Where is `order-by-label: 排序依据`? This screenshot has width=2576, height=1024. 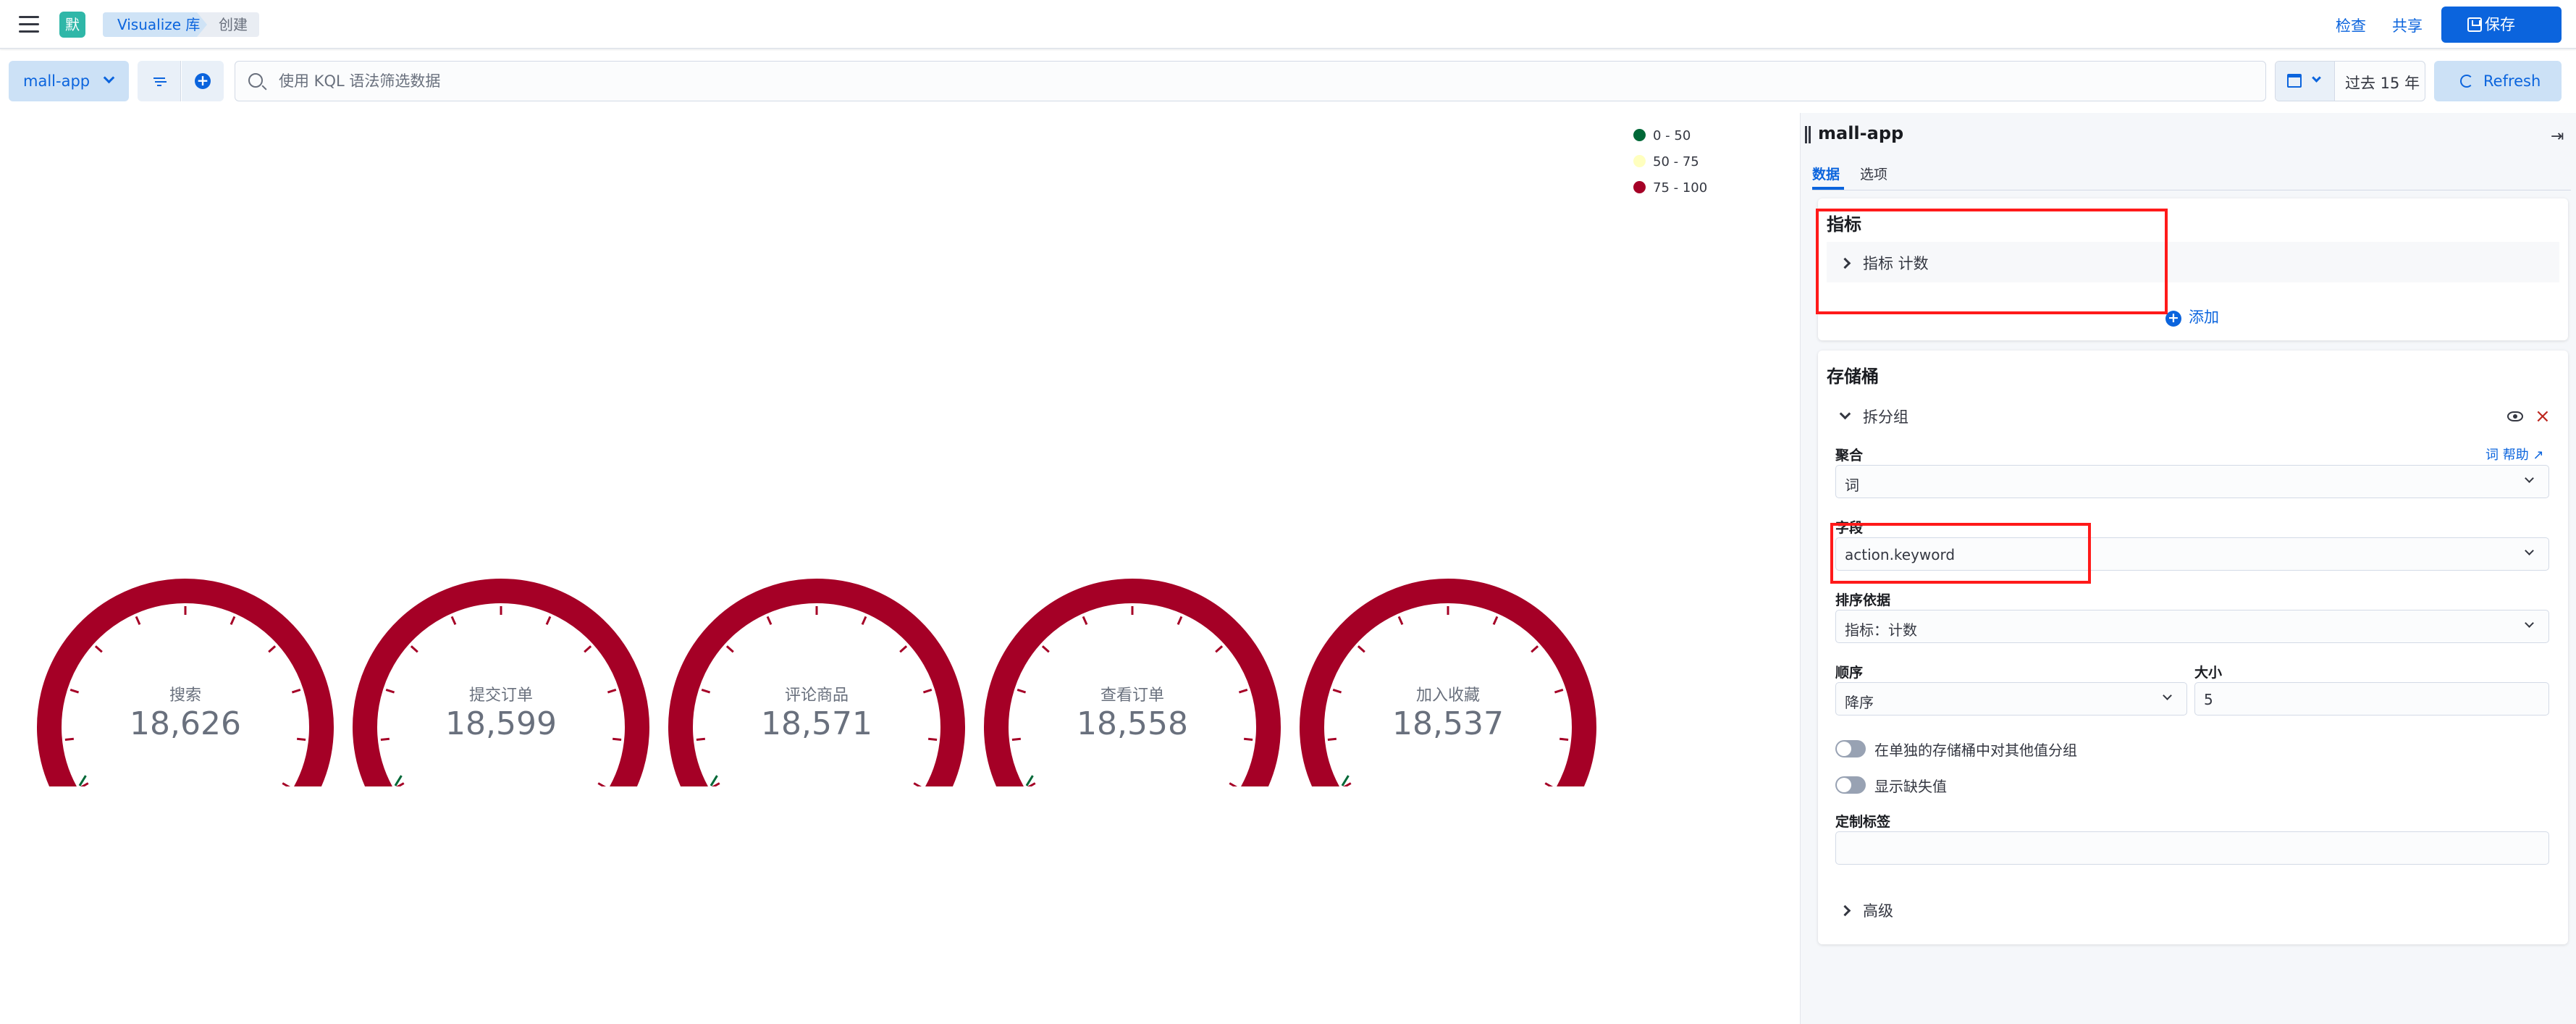 order-by-label: 排序依据 is located at coordinates (1863, 600).